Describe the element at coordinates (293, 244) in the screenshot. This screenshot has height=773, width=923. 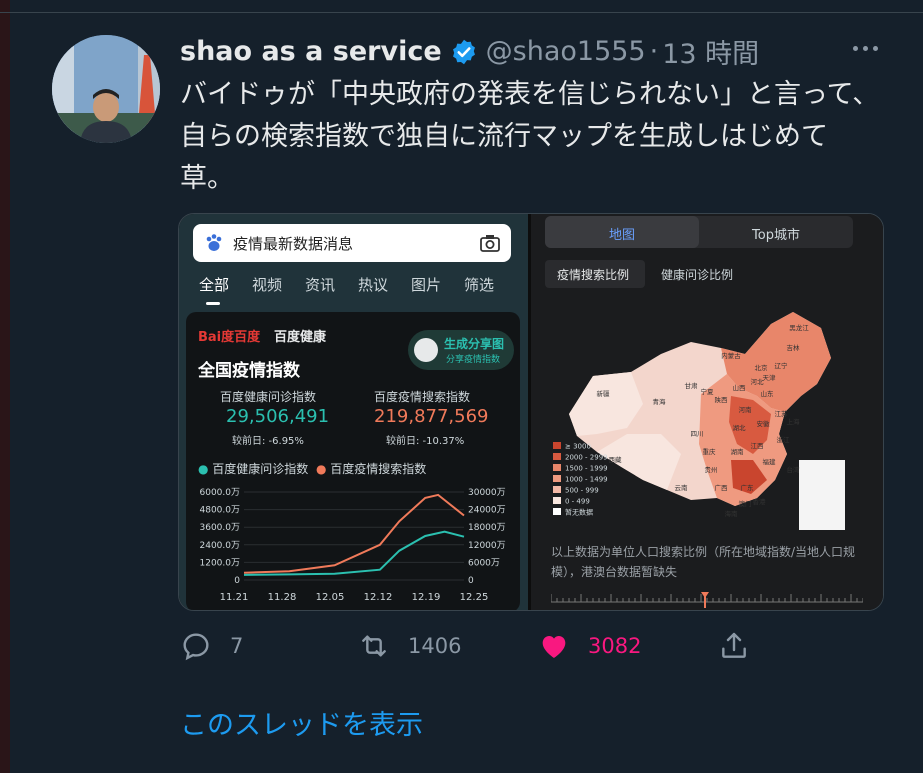
I see `search-query: 疫情最新数据消息` at that location.